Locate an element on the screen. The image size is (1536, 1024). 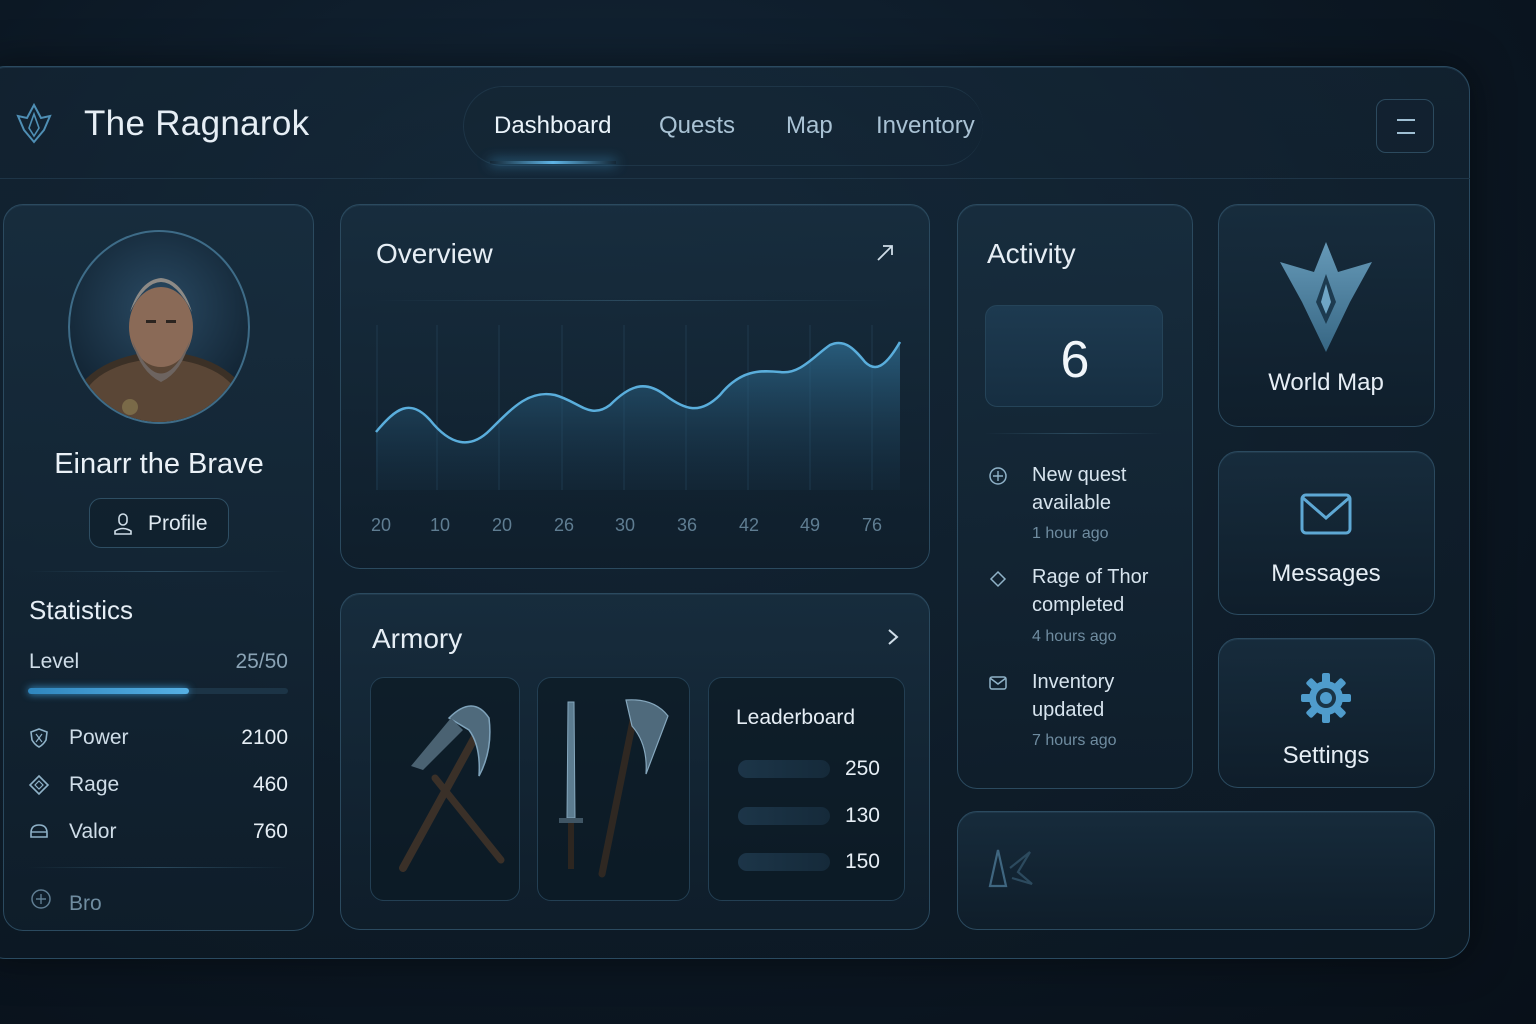
pickaxe-icon is located at coordinates (452, 788).